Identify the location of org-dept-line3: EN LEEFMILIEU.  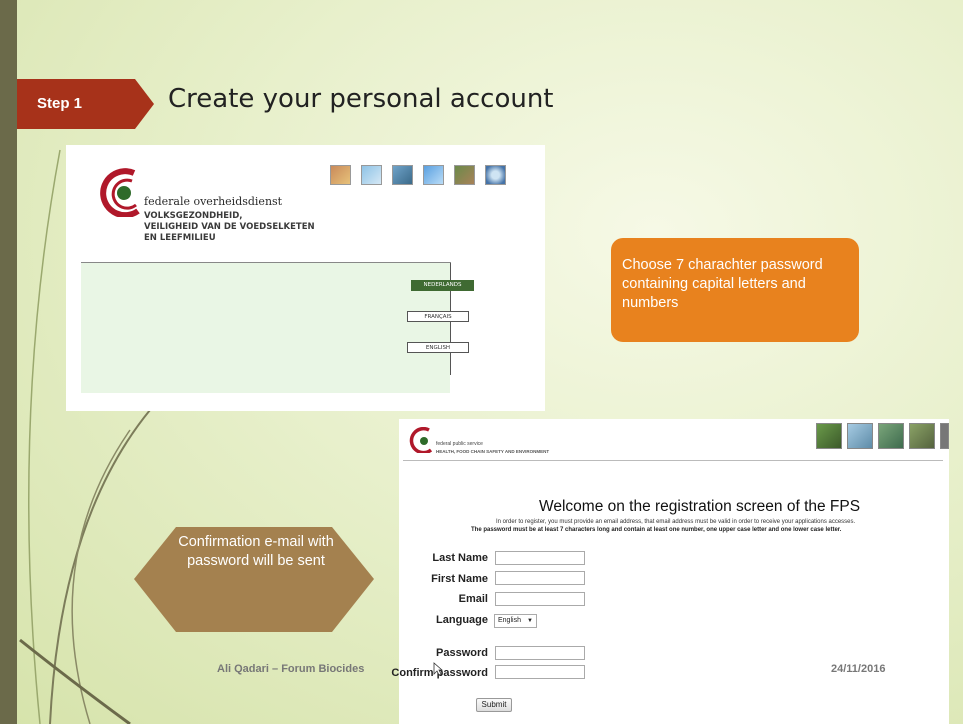
(180, 238).